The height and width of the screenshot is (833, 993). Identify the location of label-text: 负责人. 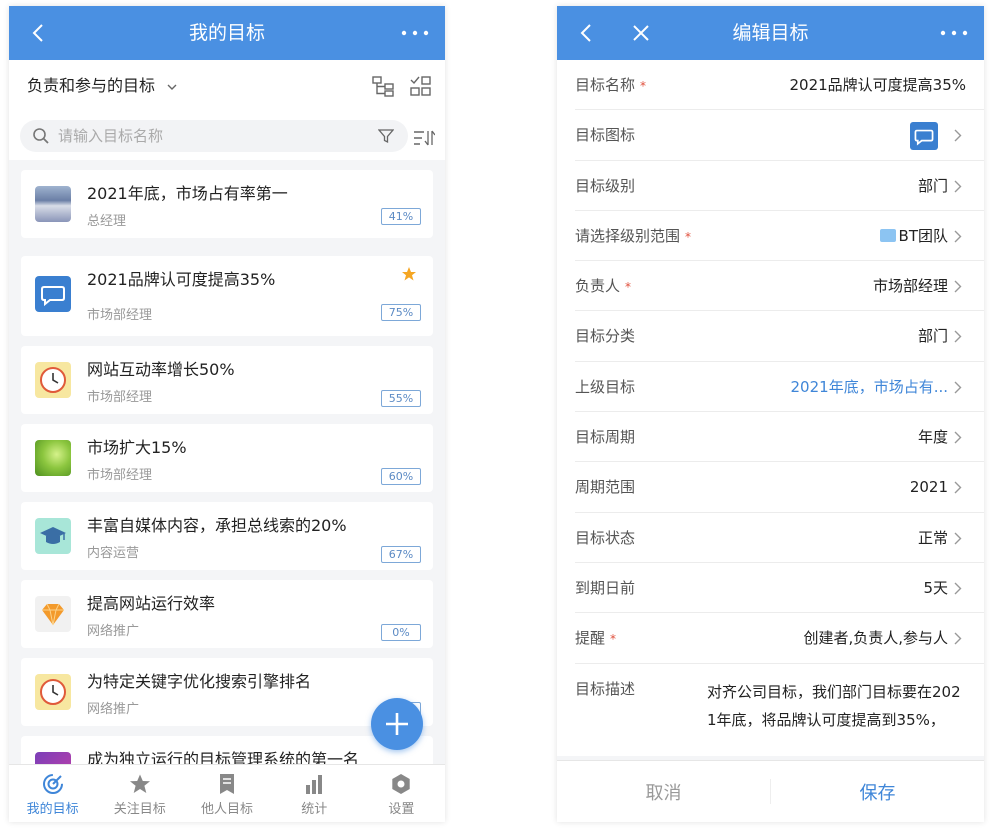
(598, 286).